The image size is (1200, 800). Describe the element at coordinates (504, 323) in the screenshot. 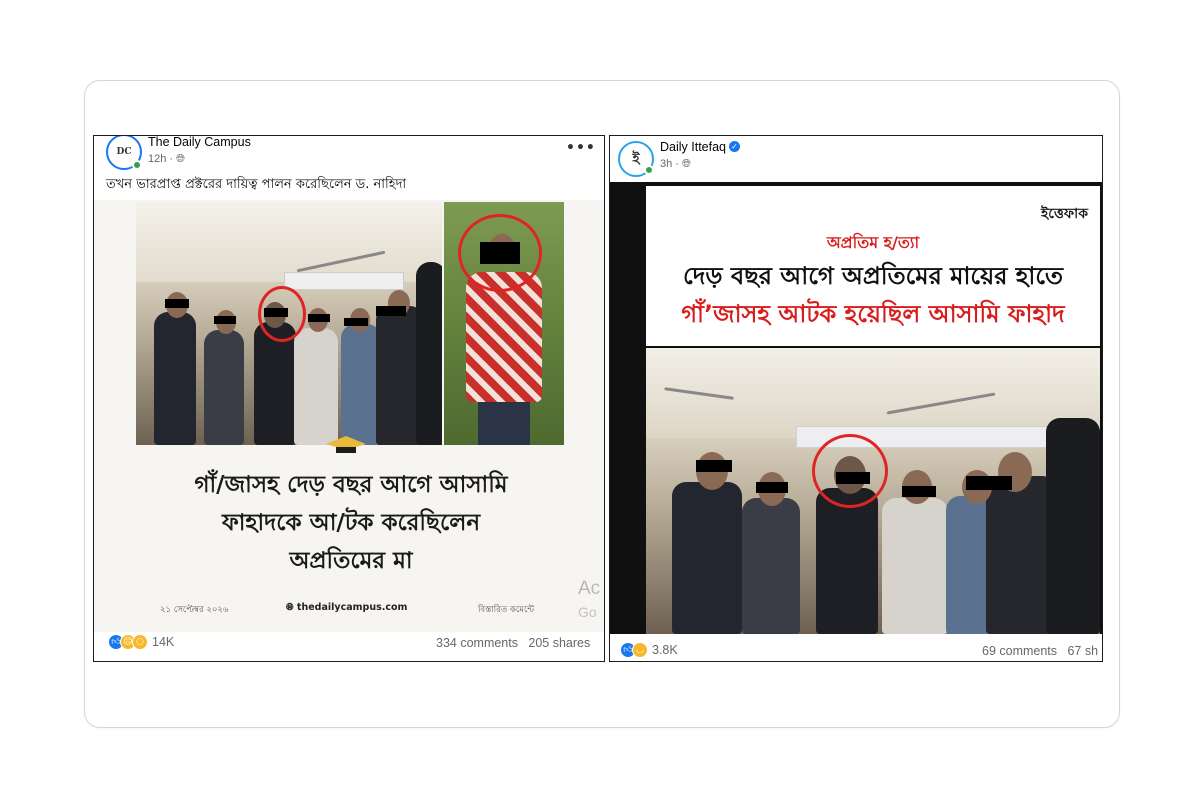

I see `portrait-photo` at that location.